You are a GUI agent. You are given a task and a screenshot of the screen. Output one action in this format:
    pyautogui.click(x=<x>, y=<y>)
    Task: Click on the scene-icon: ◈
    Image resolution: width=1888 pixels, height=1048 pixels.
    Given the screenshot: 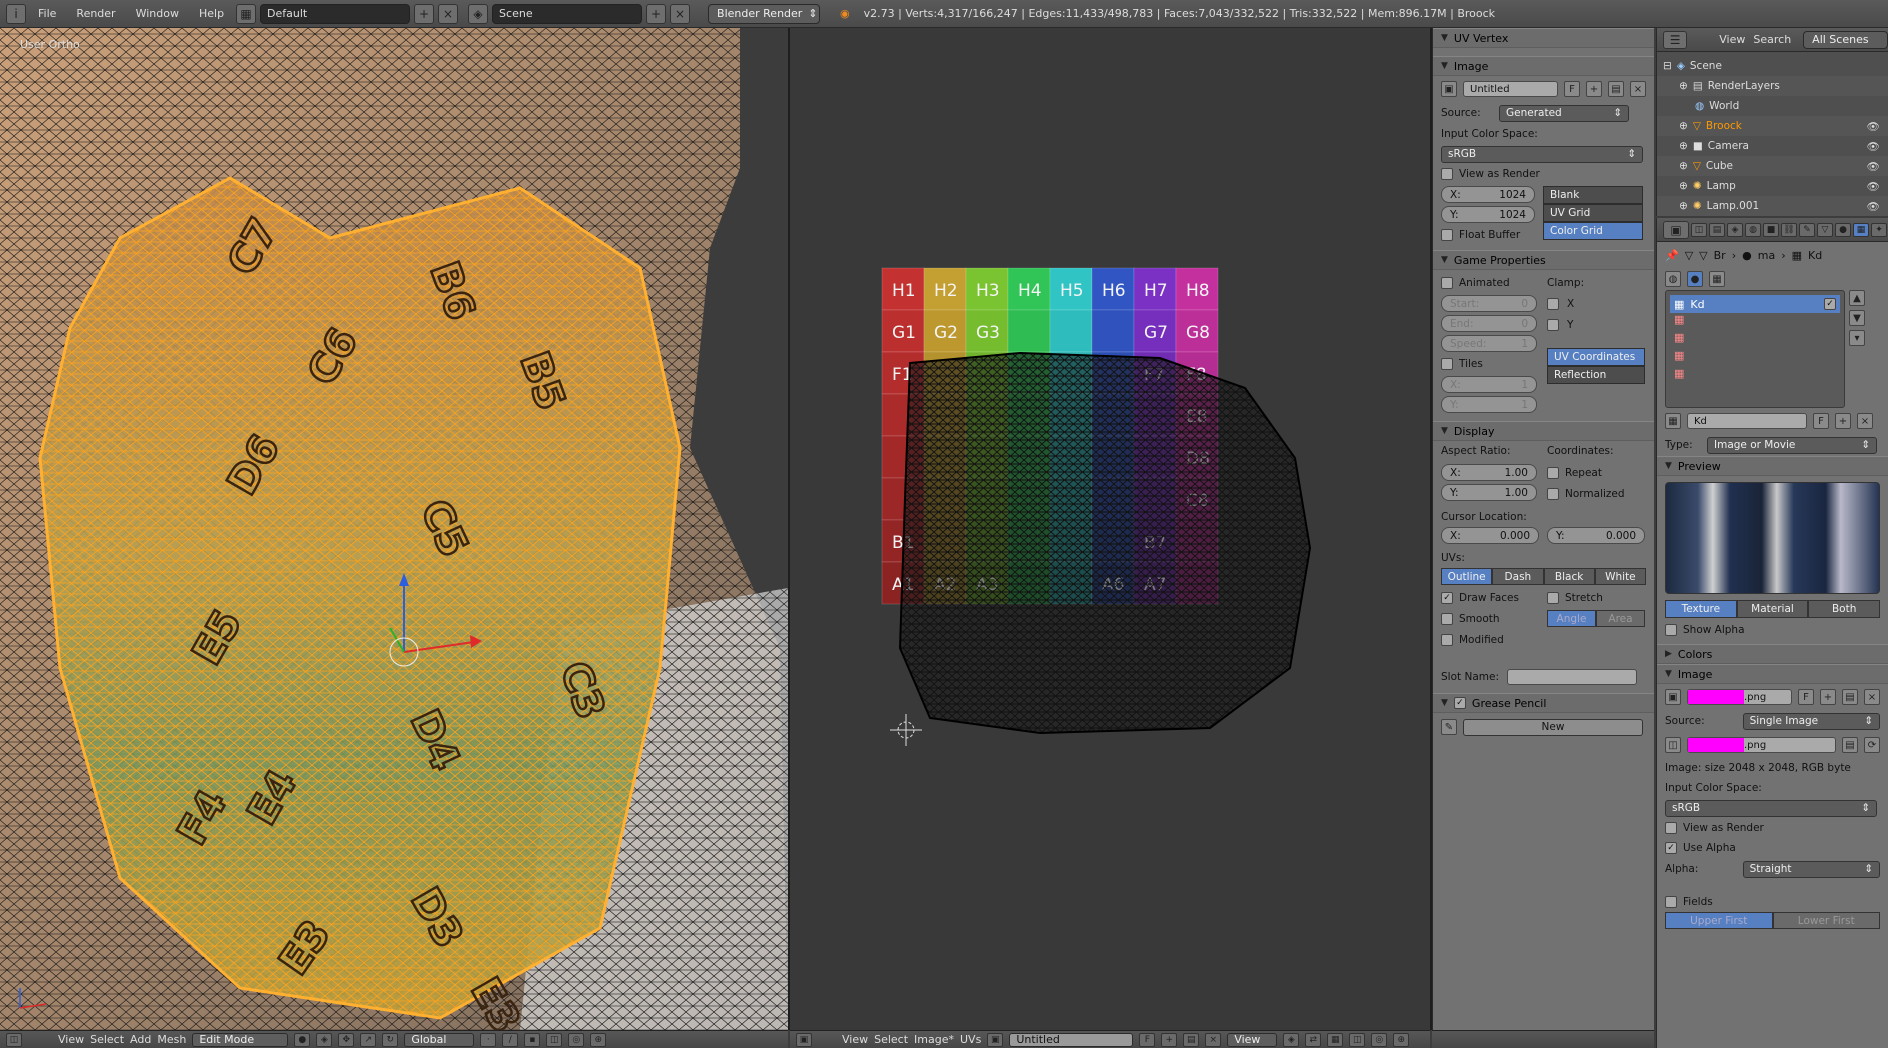 What is the action you would take?
    pyautogui.click(x=478, y=13)
    